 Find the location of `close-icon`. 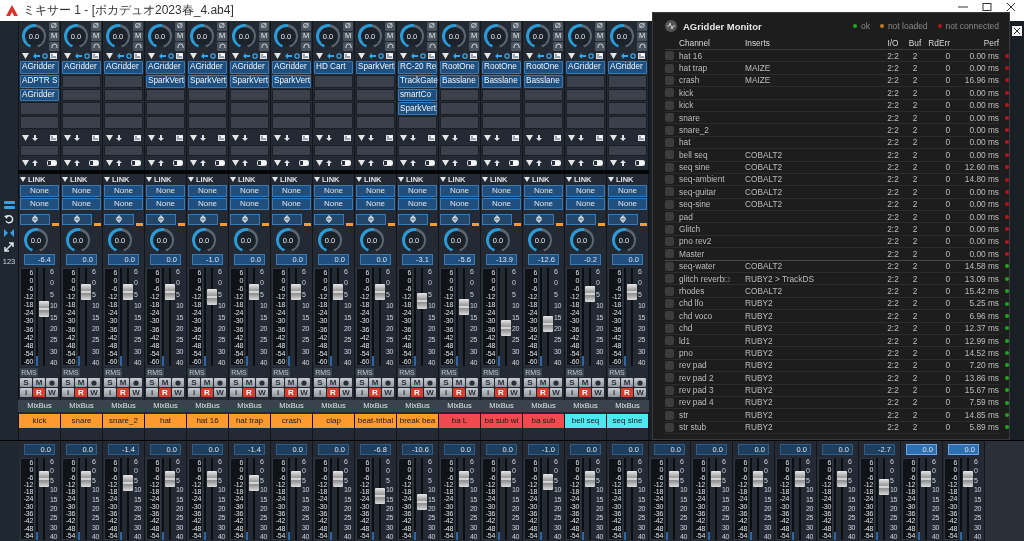

close-icon is located at coordinates (1011, 7).